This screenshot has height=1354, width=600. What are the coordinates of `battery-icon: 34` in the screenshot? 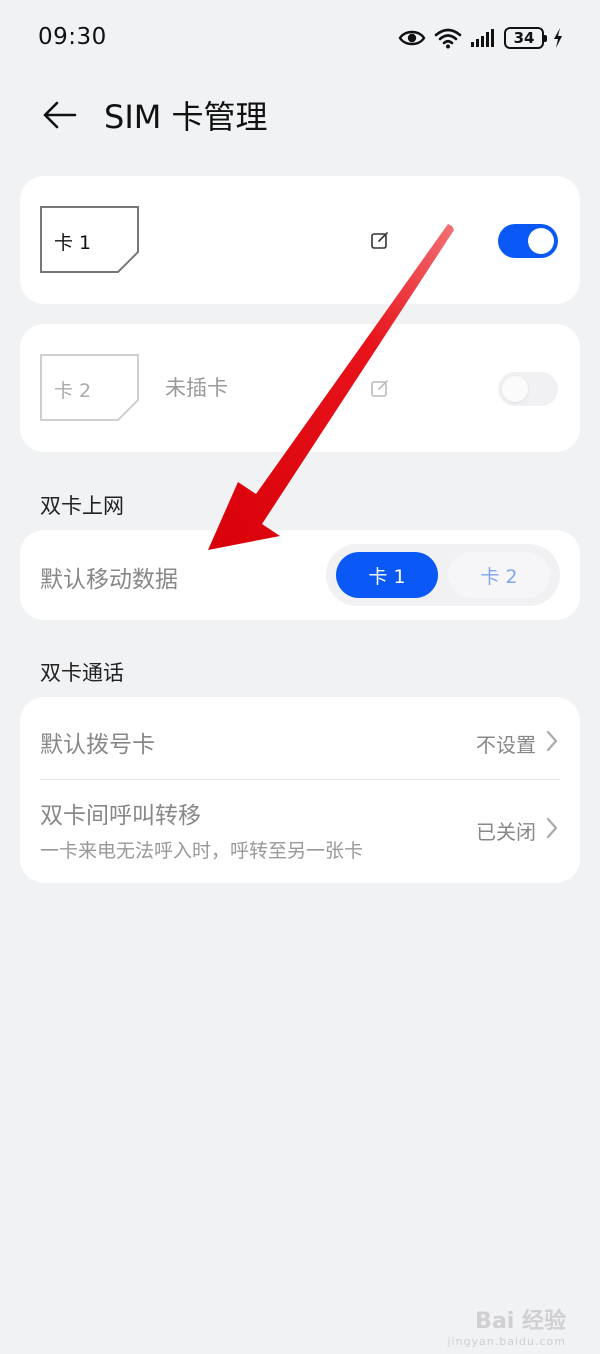 It's located at (525, 38).